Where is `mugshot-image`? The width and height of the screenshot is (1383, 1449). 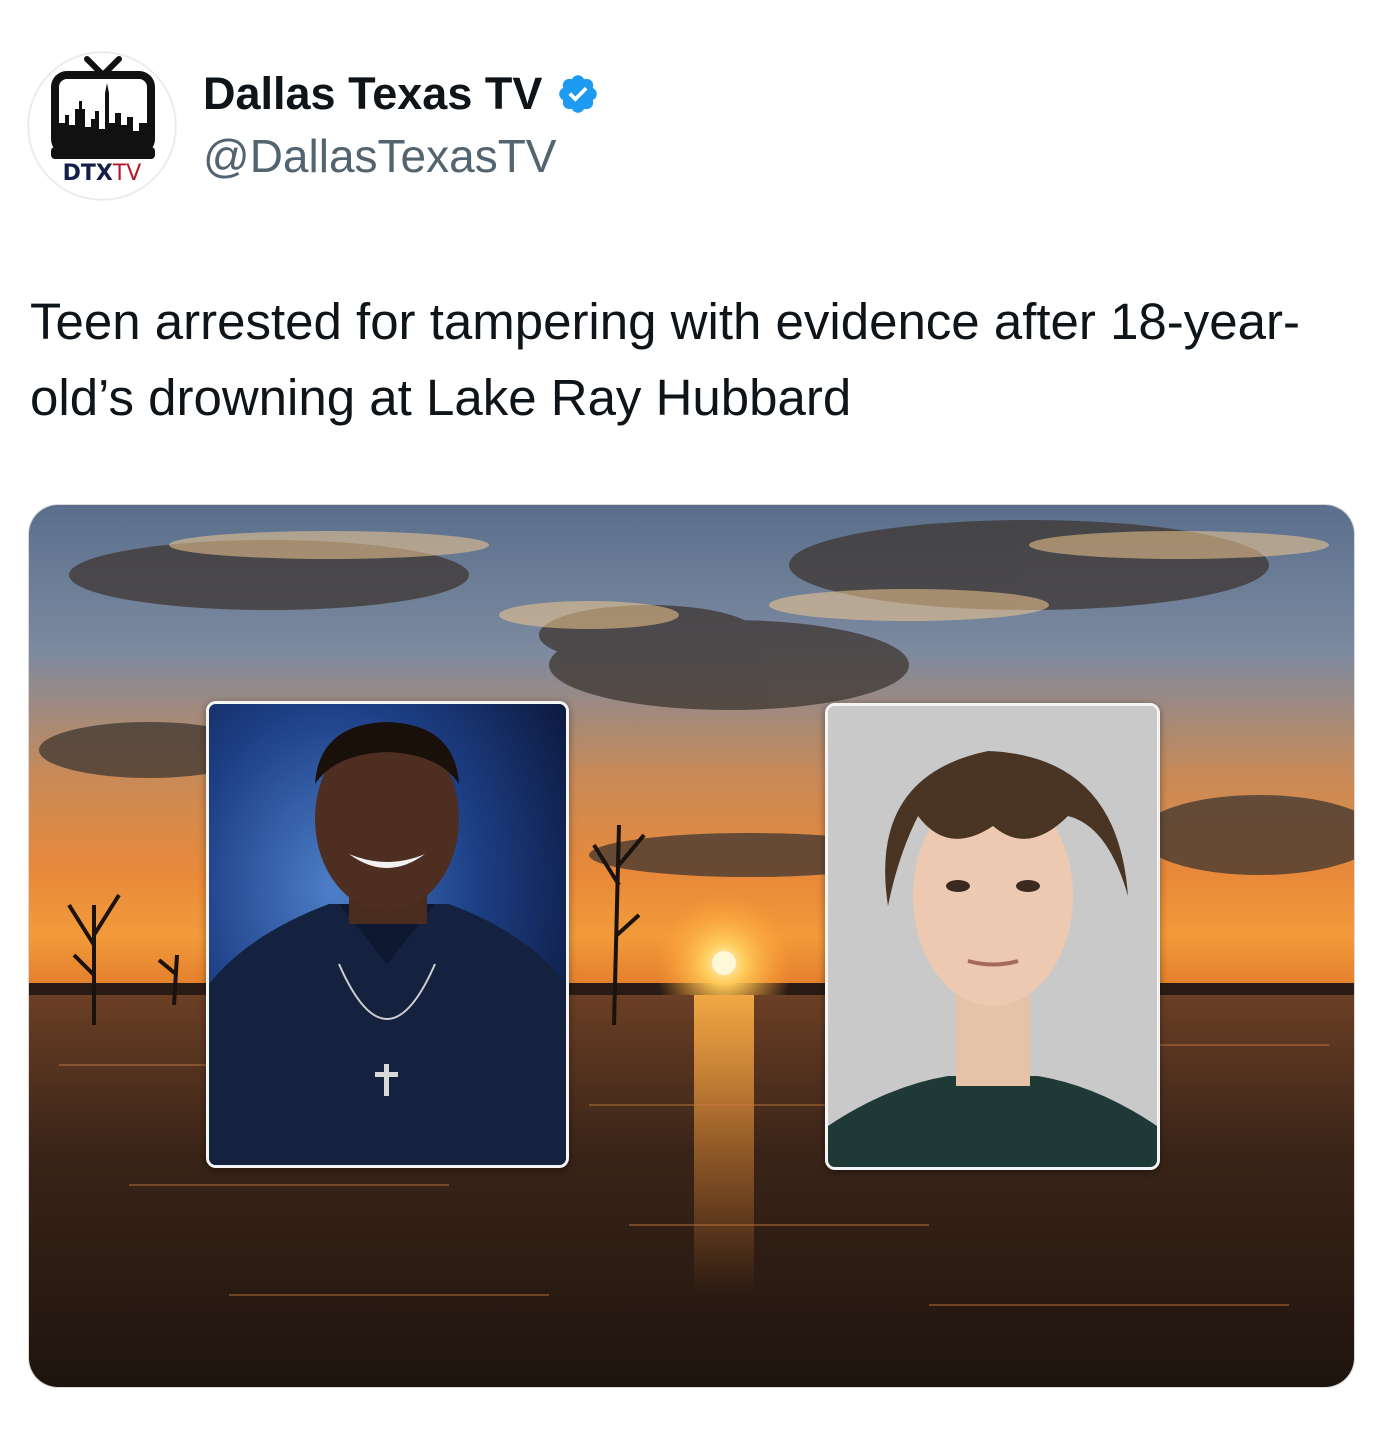 mugshot-image is located at coordinates (992, 936).